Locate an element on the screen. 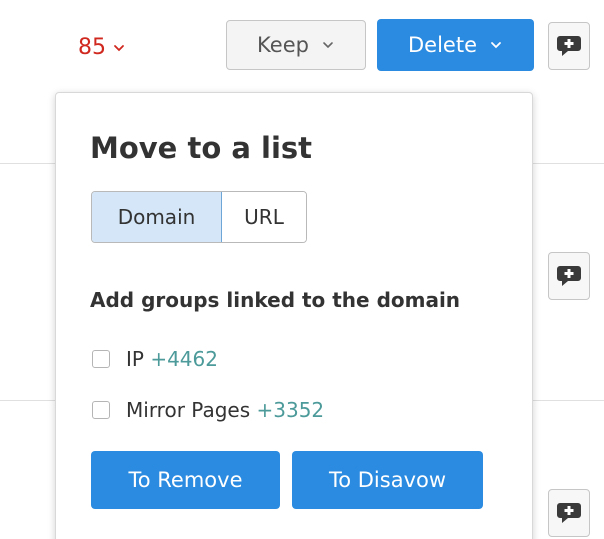 The height and width of the screenshot is (539, 604). option-label: Mirror Pages is located at coordinates (188, 410).